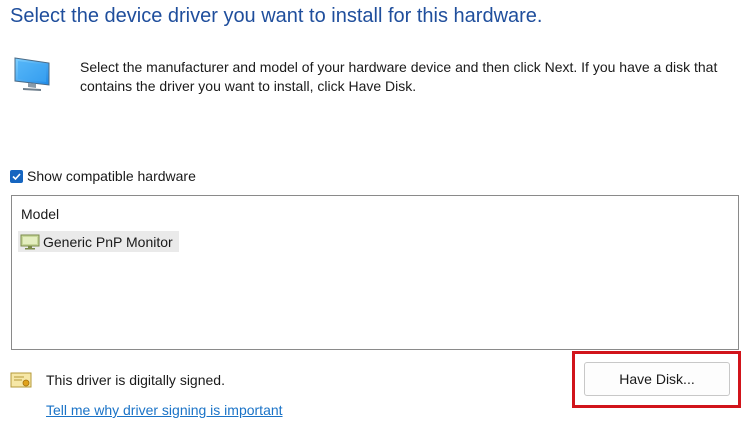 The width and height of the screenshot is (750, 426). I want to click on certificate-icon, so click(21, 380).